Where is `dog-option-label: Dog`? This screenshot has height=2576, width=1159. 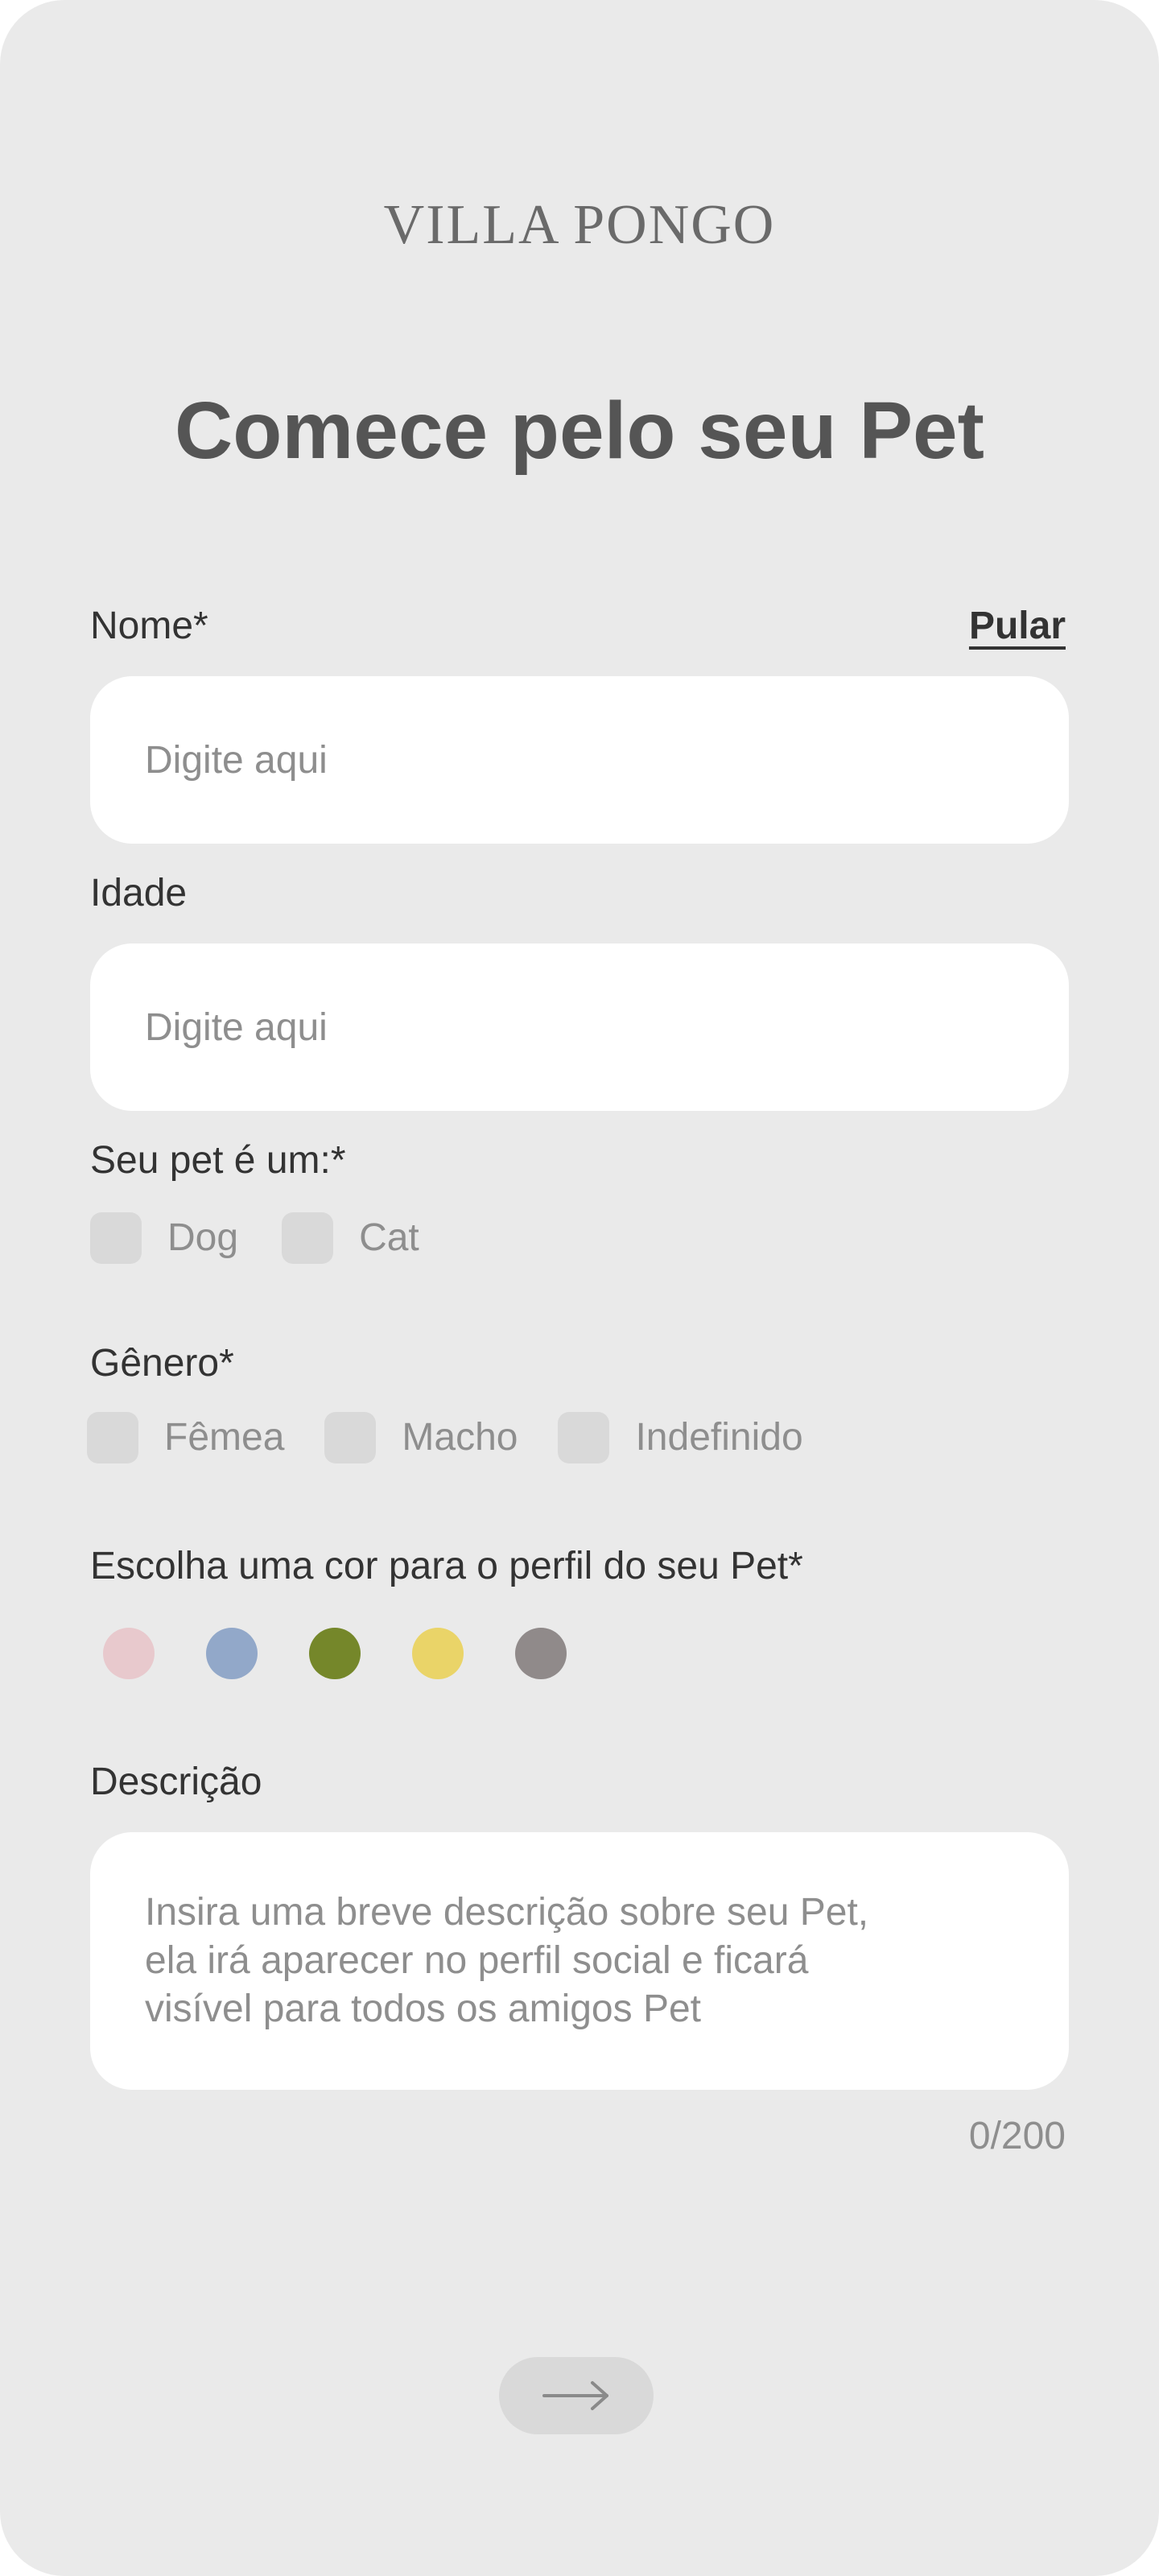
dog-option-label: Dog is located at coordinates (203, 1237).